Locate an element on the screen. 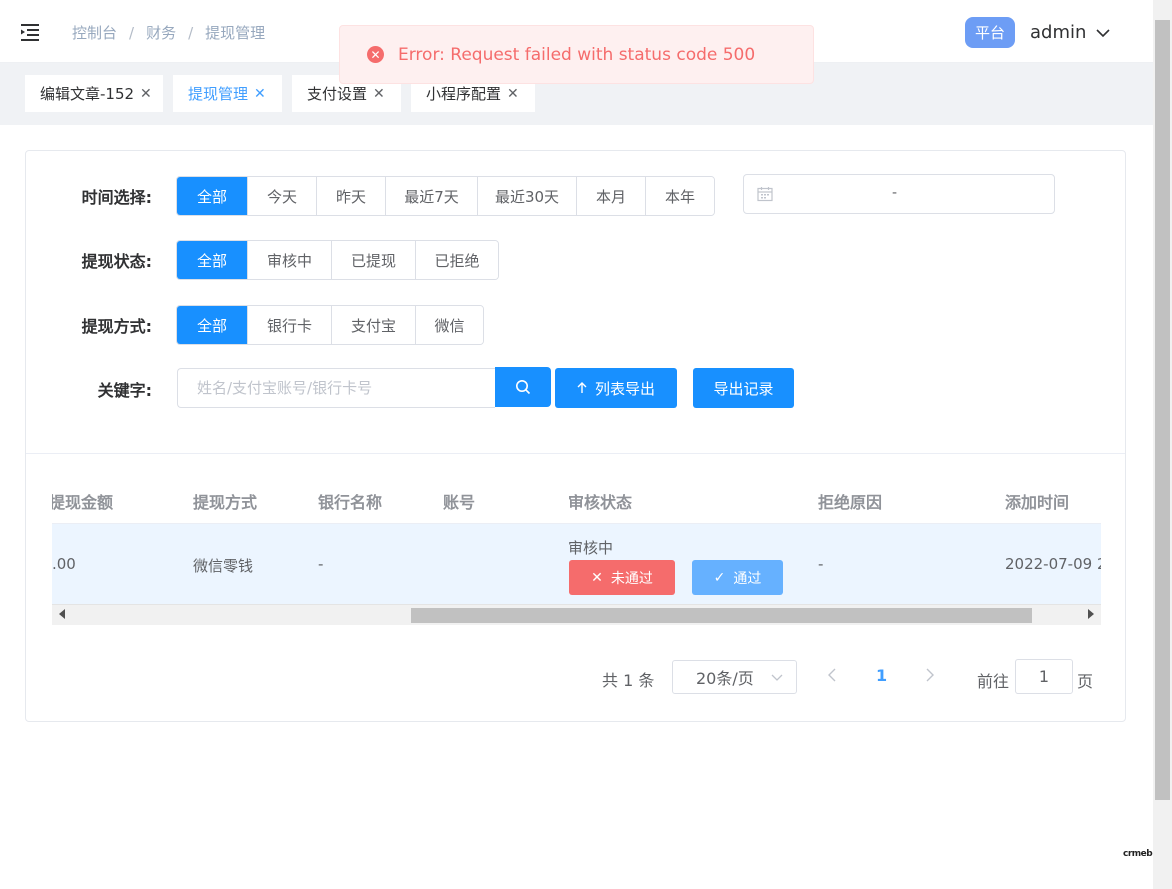  column-header-reason: 拒绝原因 is located at coordinates (850, 502).